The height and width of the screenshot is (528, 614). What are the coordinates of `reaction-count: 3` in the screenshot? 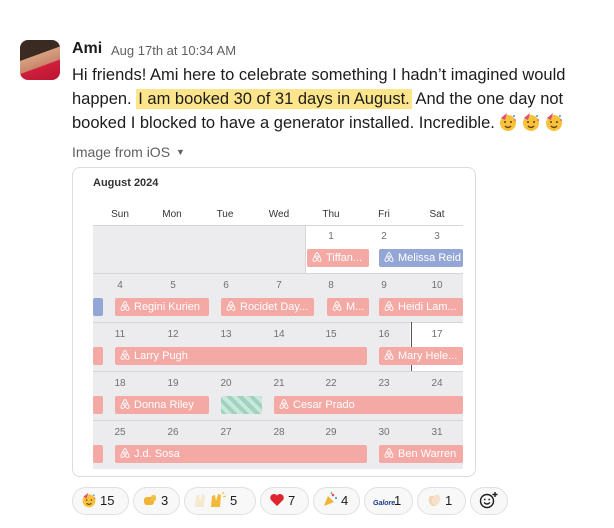 It's located at (165, 500).